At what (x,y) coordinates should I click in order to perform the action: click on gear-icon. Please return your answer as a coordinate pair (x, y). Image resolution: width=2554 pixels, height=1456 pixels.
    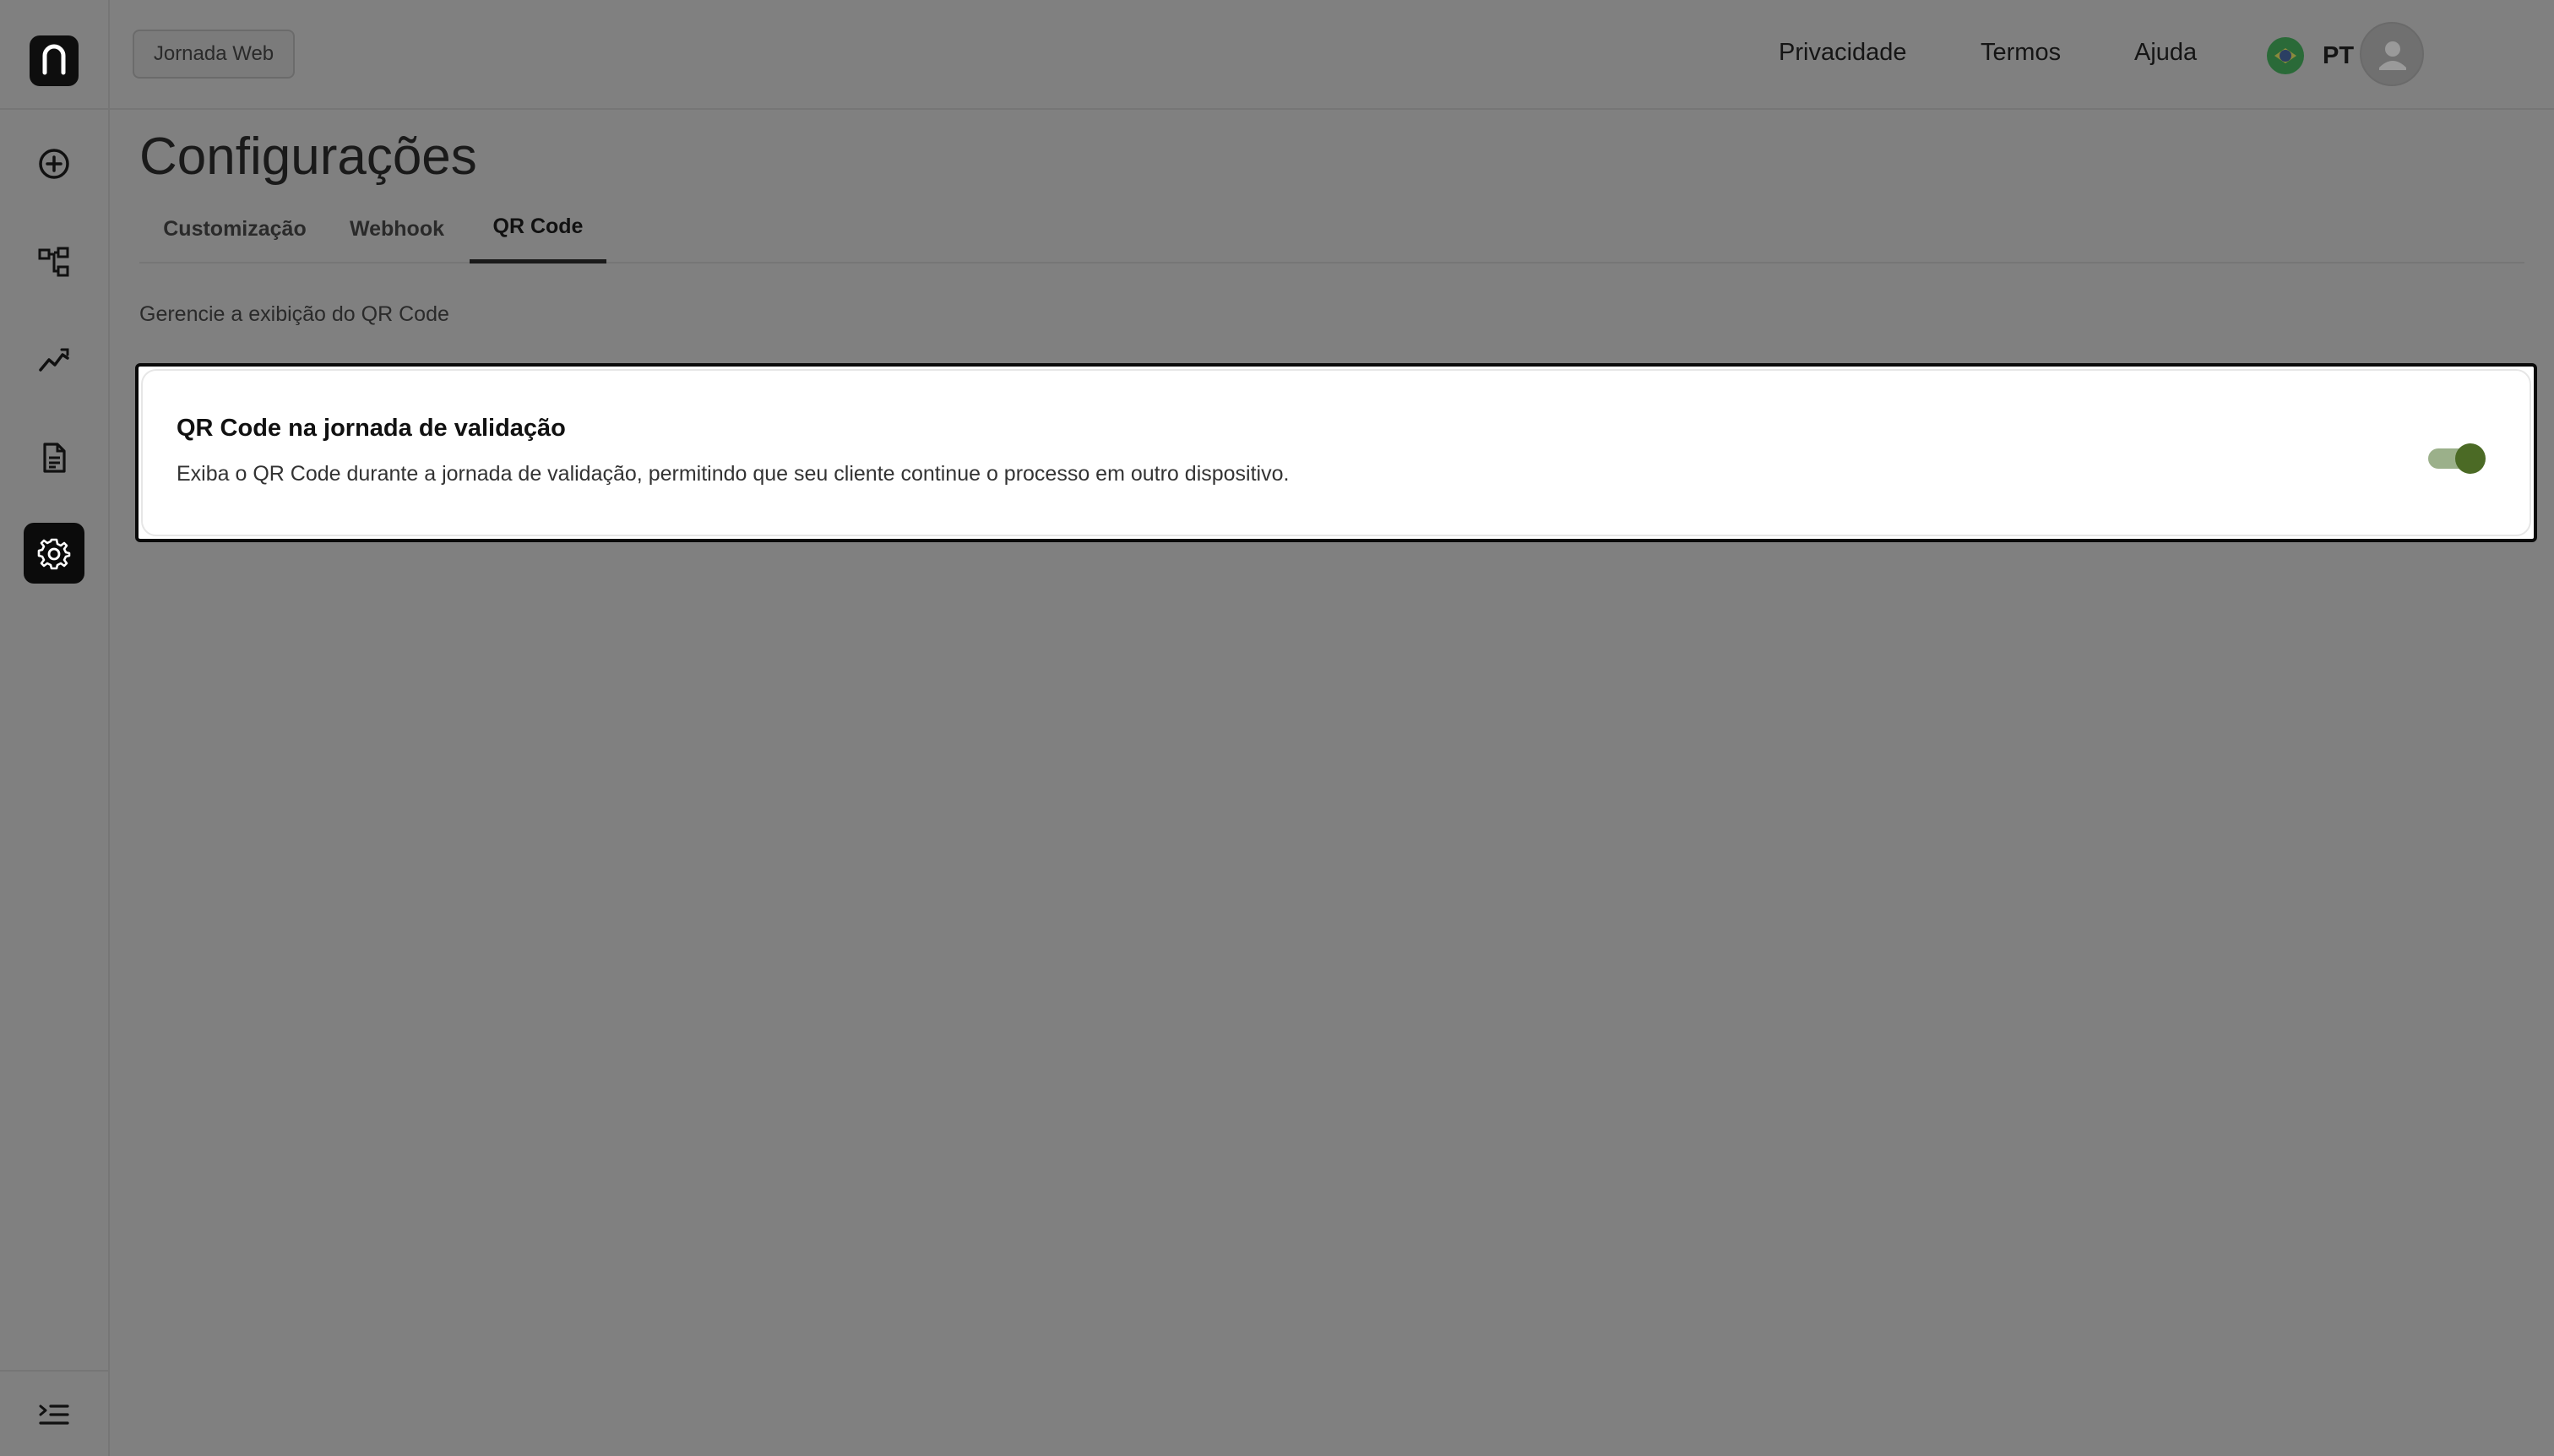
    Looking at the image, I should click on (54, 554).